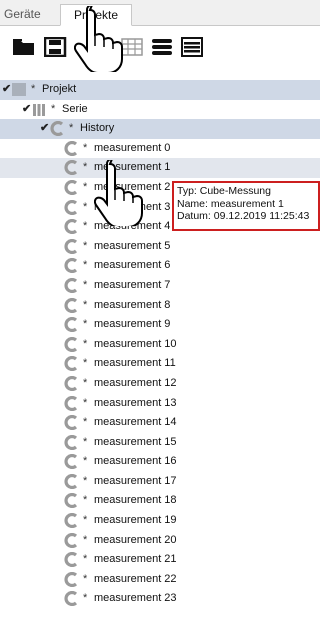  Describe the element at coordinates (135, 480) in the screenshot. I see `tree-item-label: measurement 17` at that location.